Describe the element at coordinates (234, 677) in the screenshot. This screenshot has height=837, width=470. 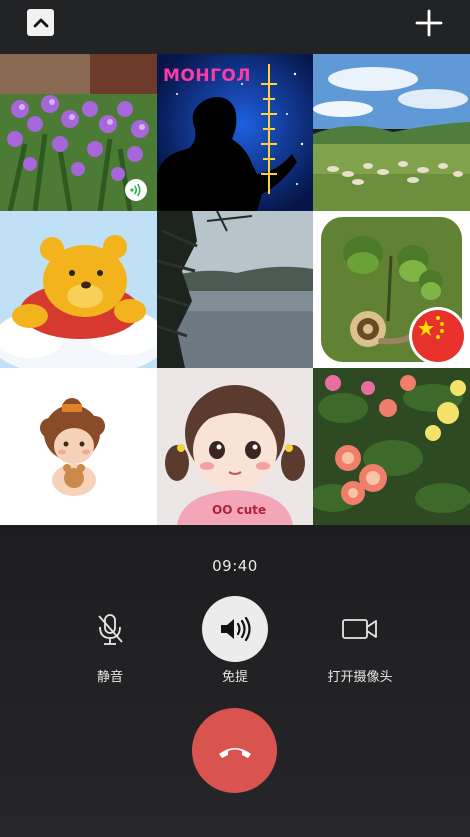
I see `speaker-label: 免提` at that location.